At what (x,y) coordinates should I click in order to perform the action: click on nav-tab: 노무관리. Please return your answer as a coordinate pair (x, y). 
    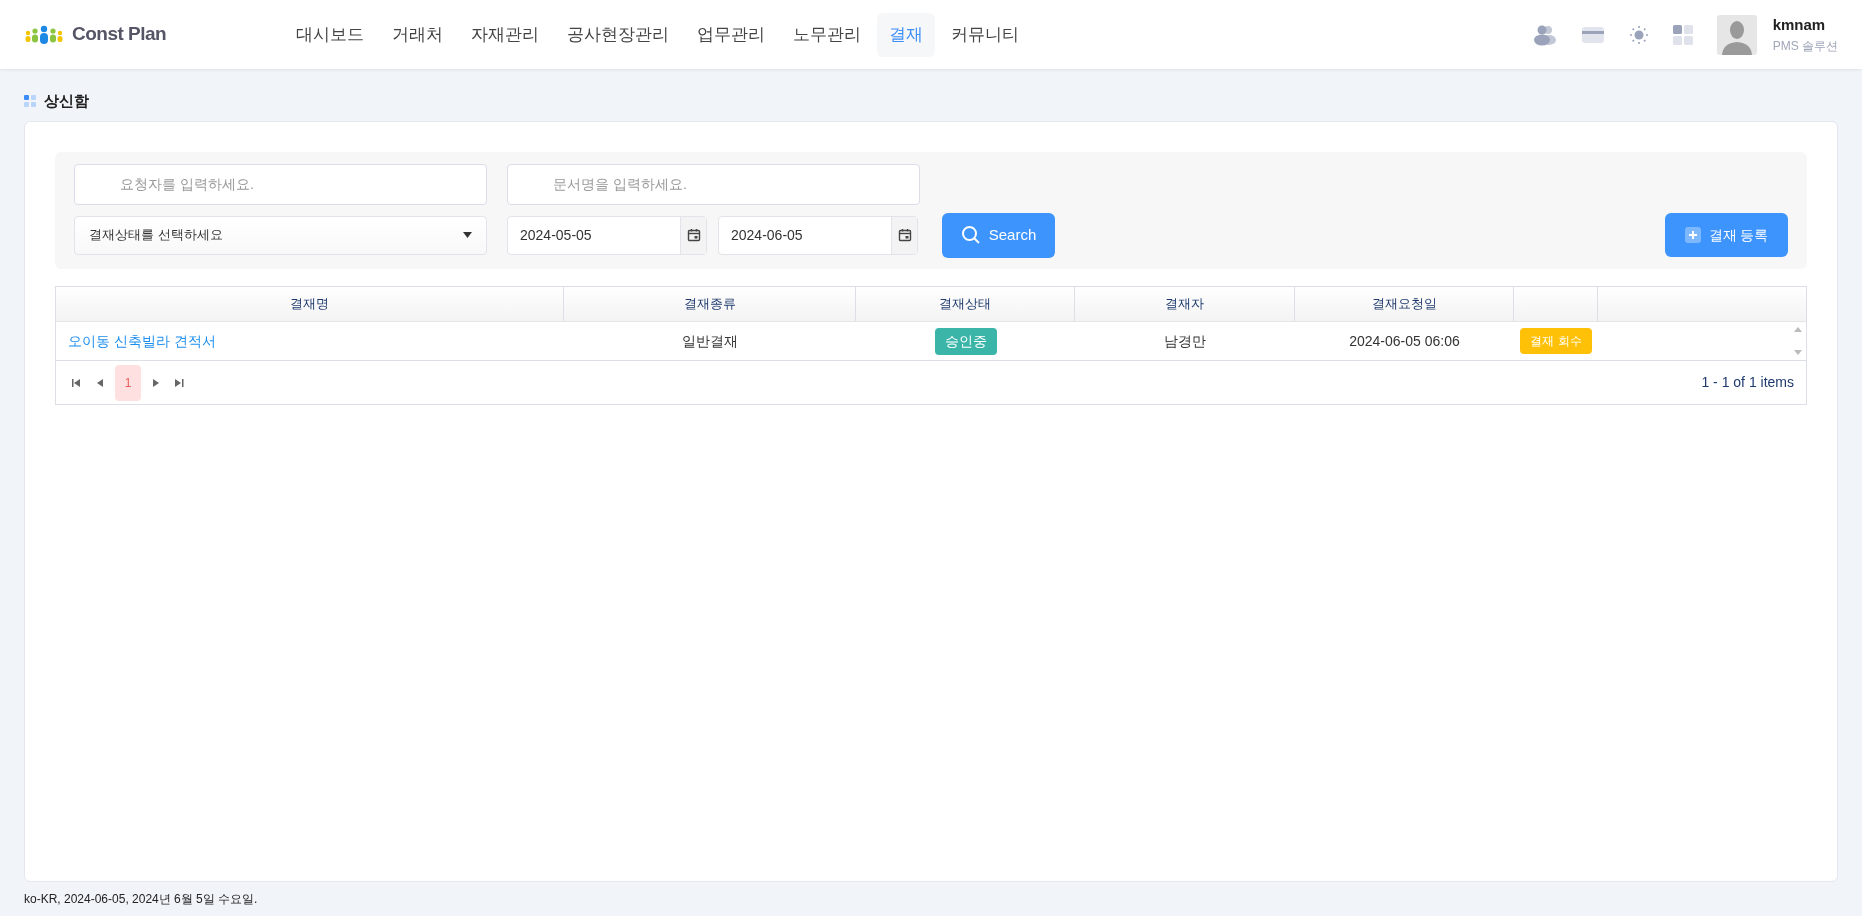
    Looking at the image, I should click on (827, 34).